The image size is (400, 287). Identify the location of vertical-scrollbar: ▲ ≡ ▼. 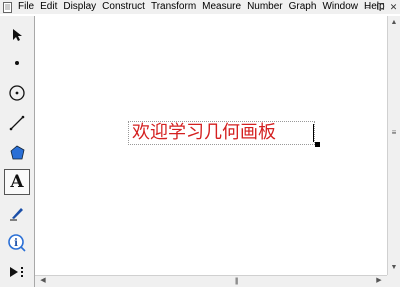
(393, 145).